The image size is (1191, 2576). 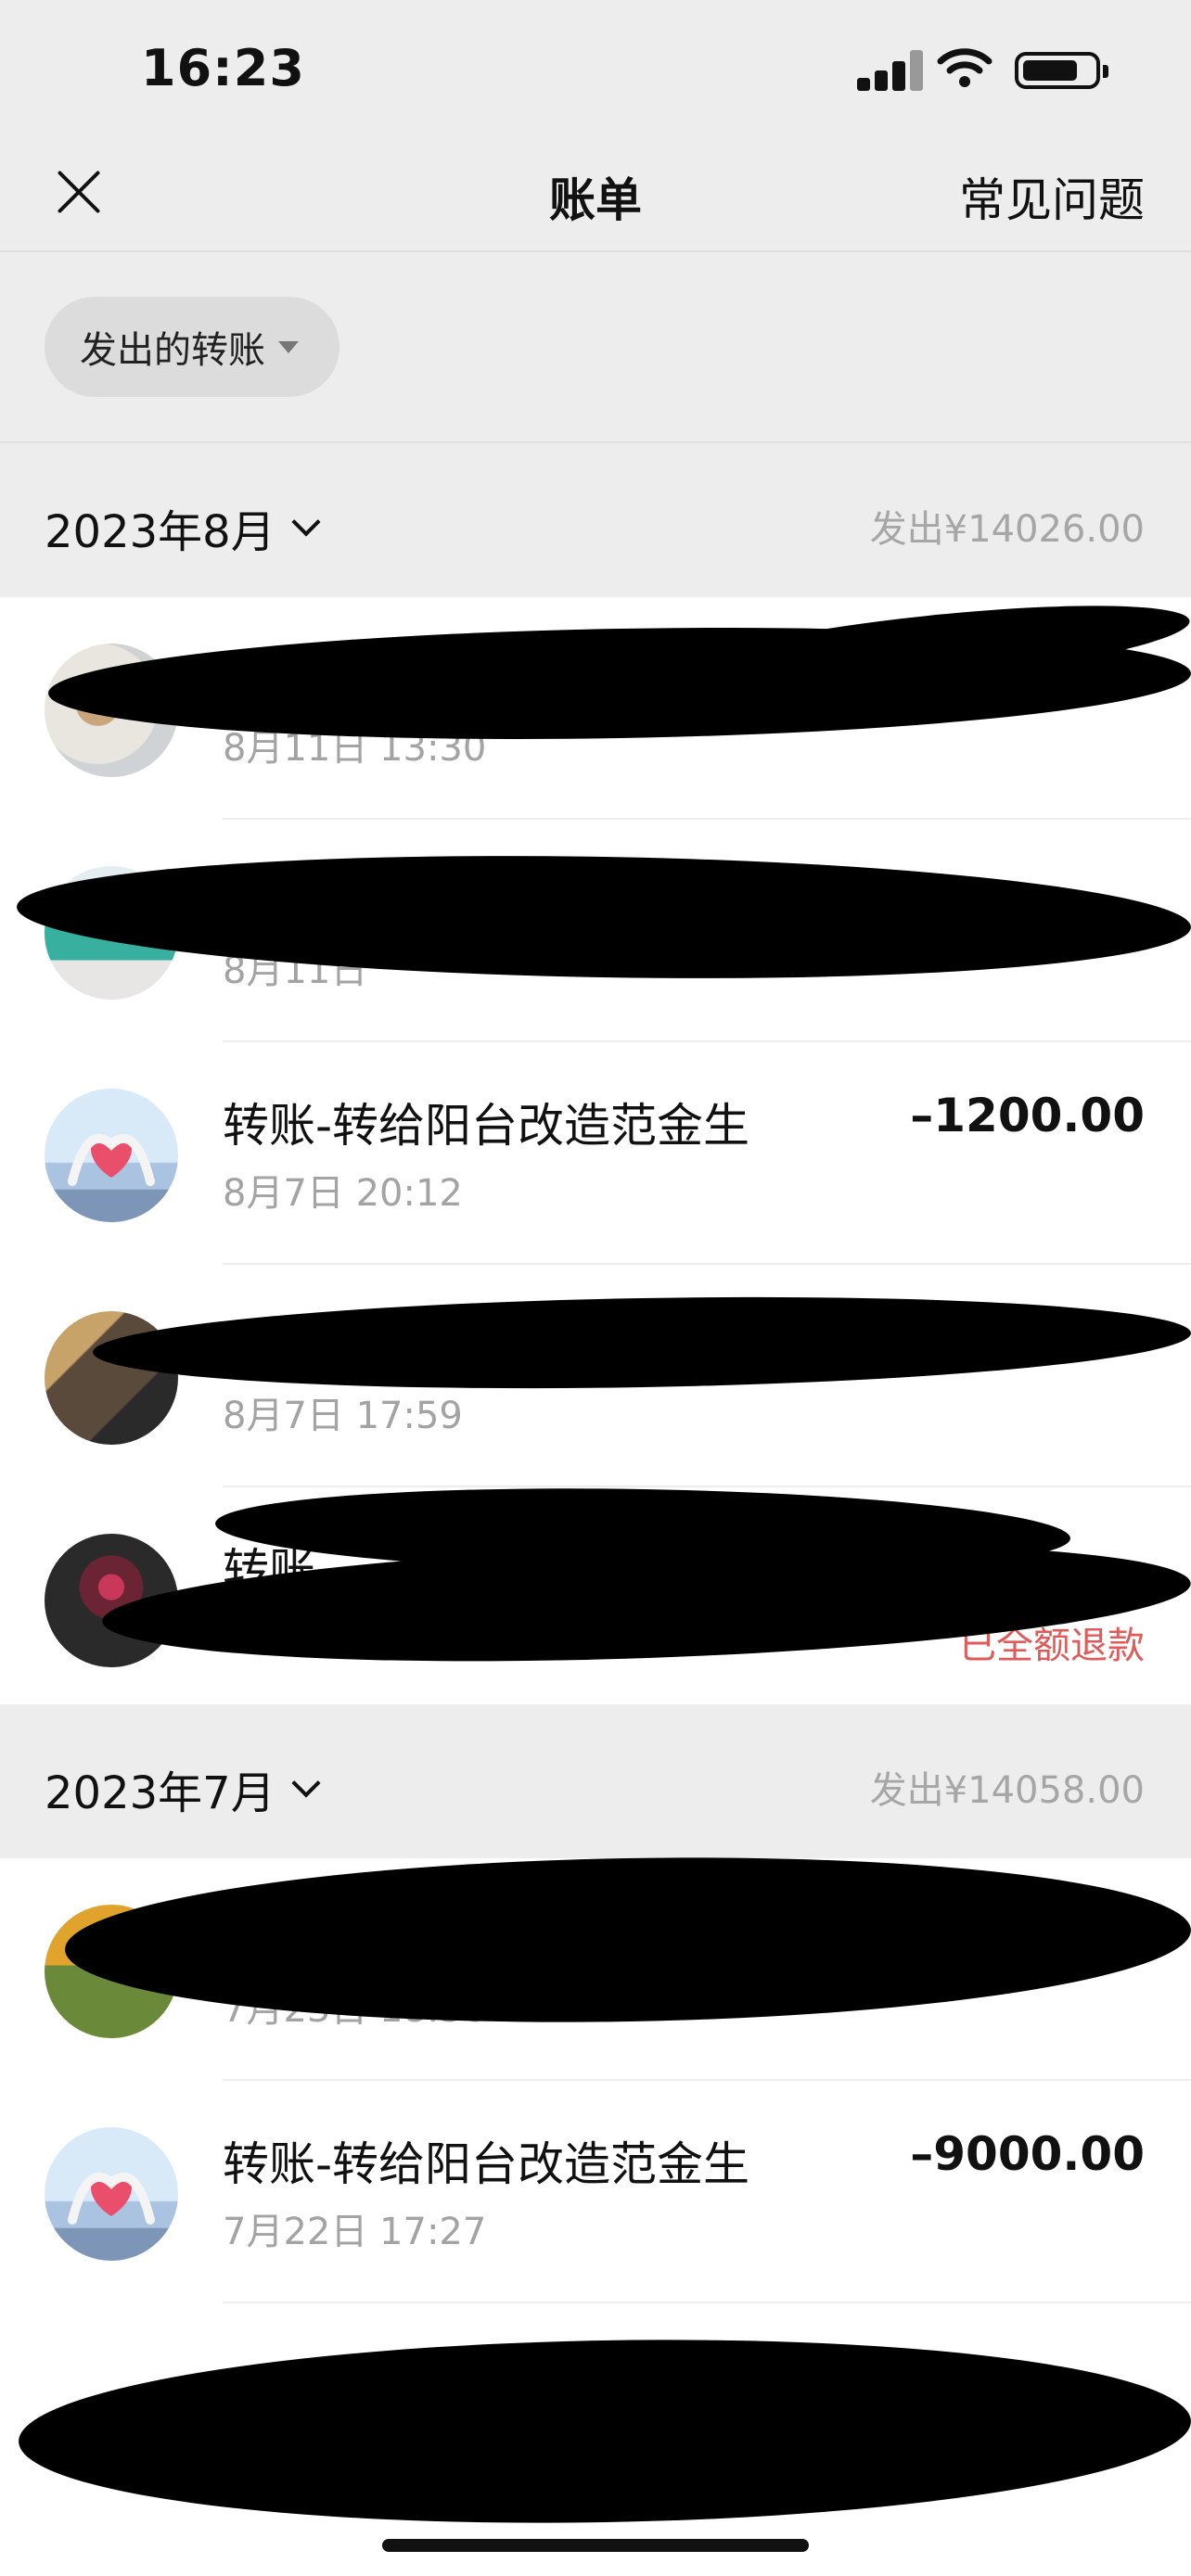 I want to click on transaction-amount: –1200.00, so click(x=1027, y=1116).